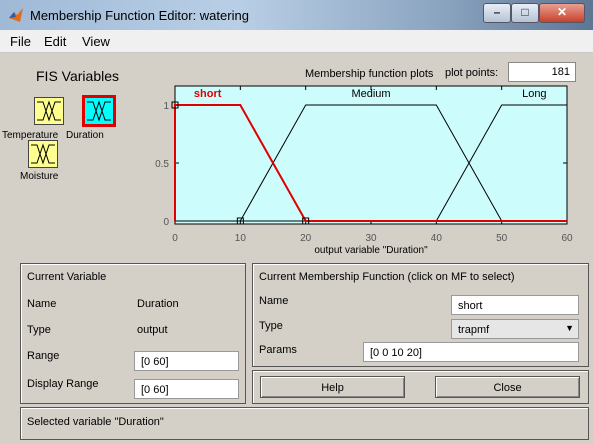 Image resolution: width=593 pixels, height=444 pixels. What do you see at coordinates (158, 304) in the screenshot?
I see `cv-name-value: Duration` at bounding box center [158, 304].